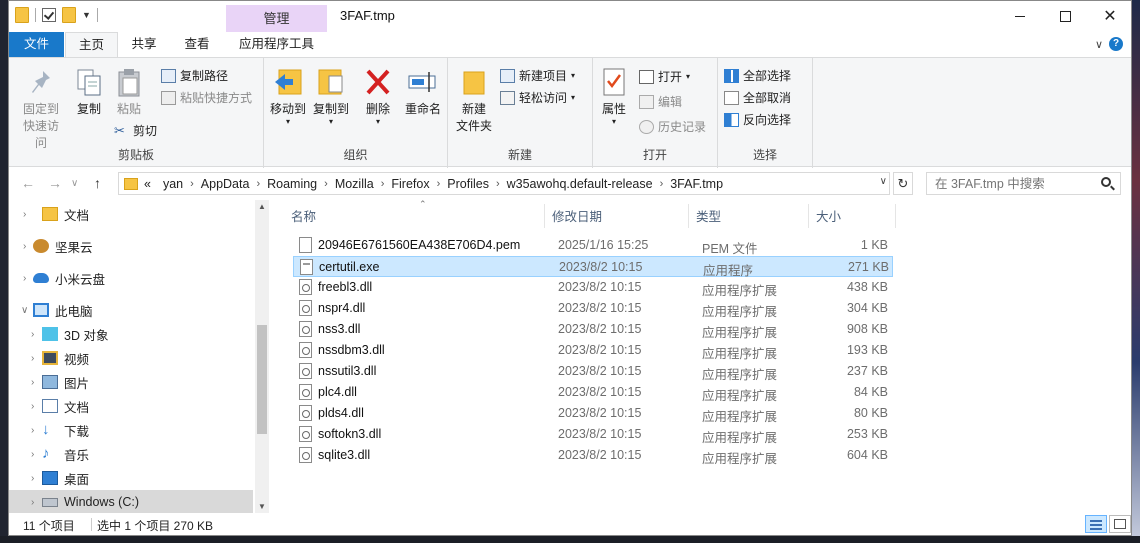 The height and width of the screenshot is (543, 1140). I want to click on refresh-button: ↻, so click(903, 183).